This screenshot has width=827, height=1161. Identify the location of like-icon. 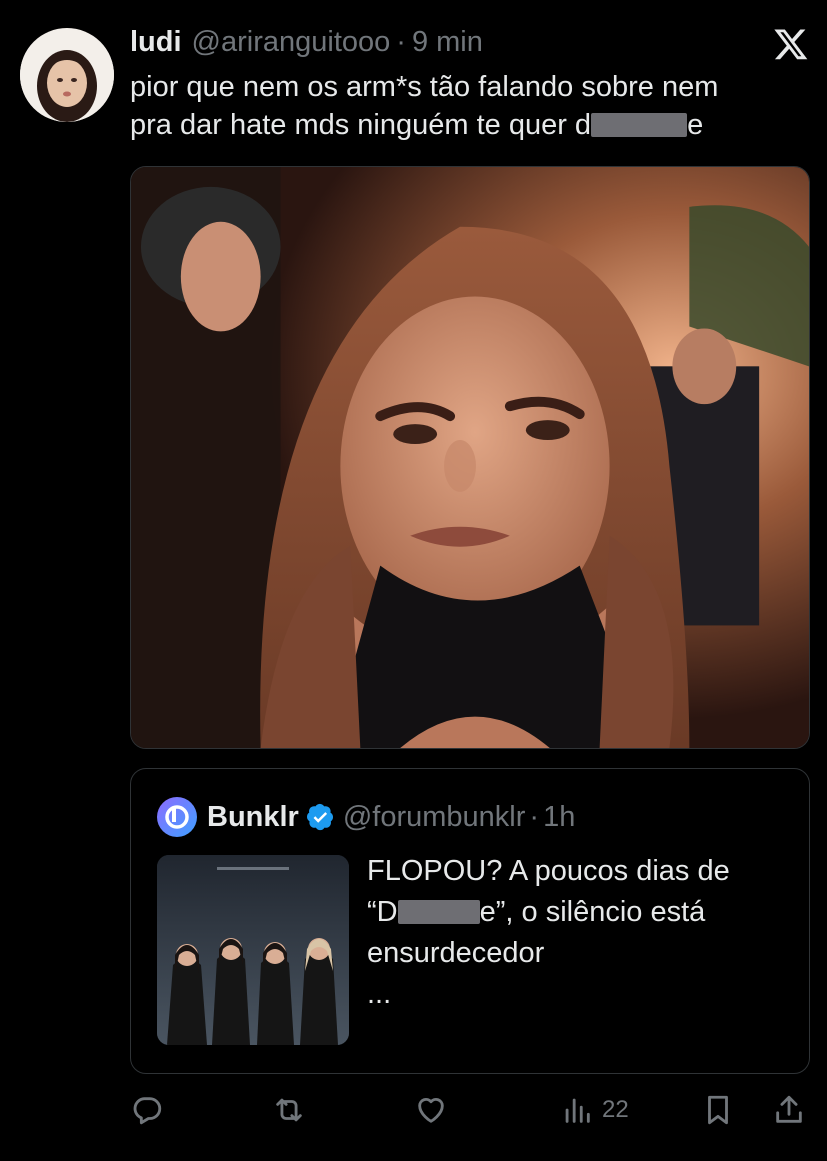
(431, 1110).